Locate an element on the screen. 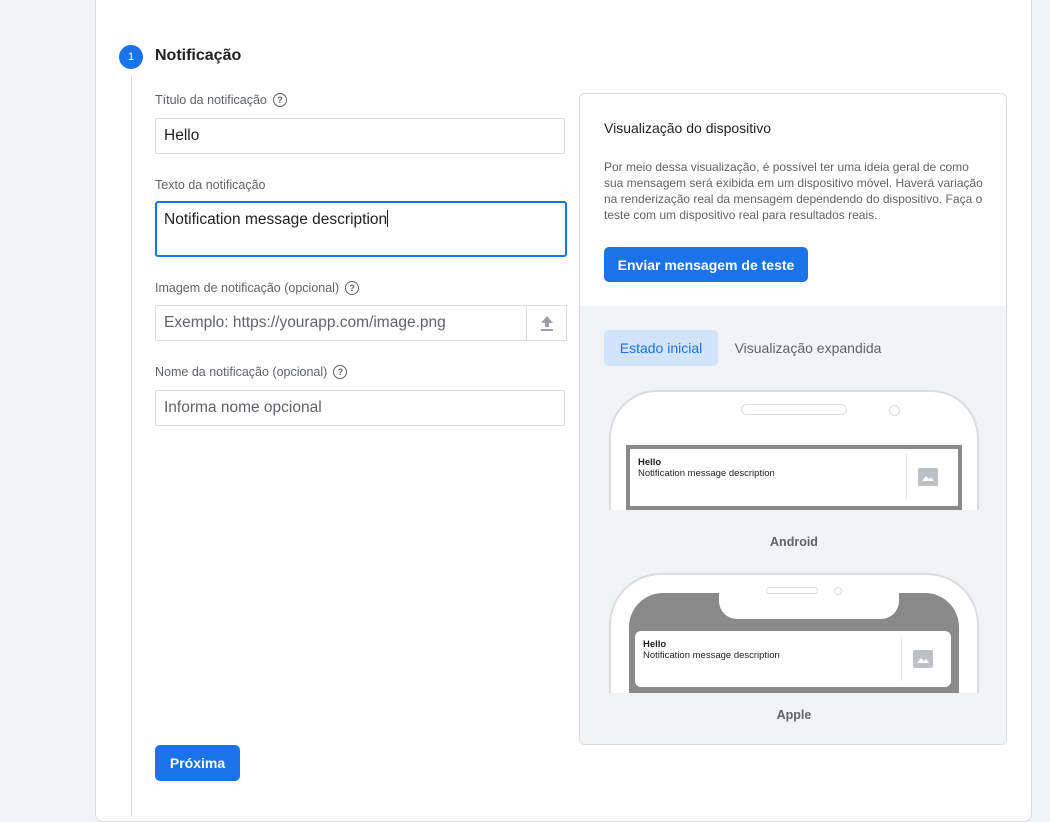 Image resolution: width=1050 pixels, height=822 pixels. android-notification-divider is located at coordinates (906, 477).